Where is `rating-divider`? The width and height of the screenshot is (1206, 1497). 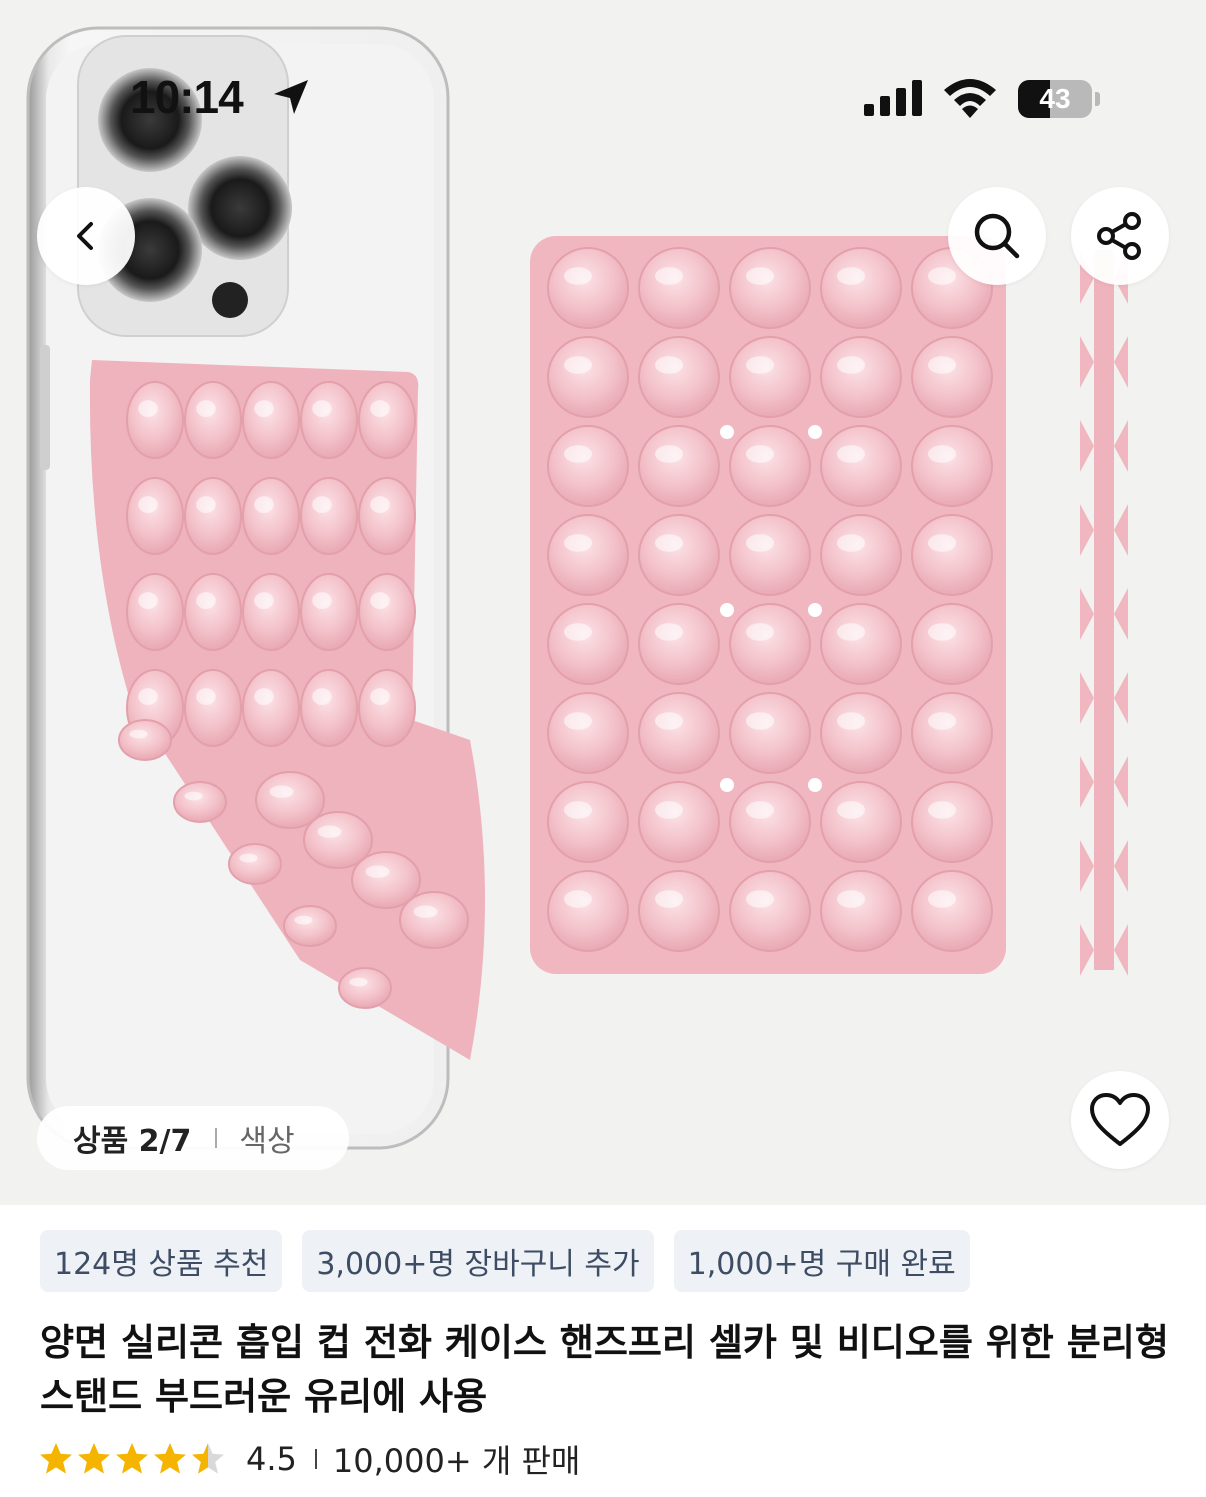
rating-divider is located at coordinates (315, 1459).